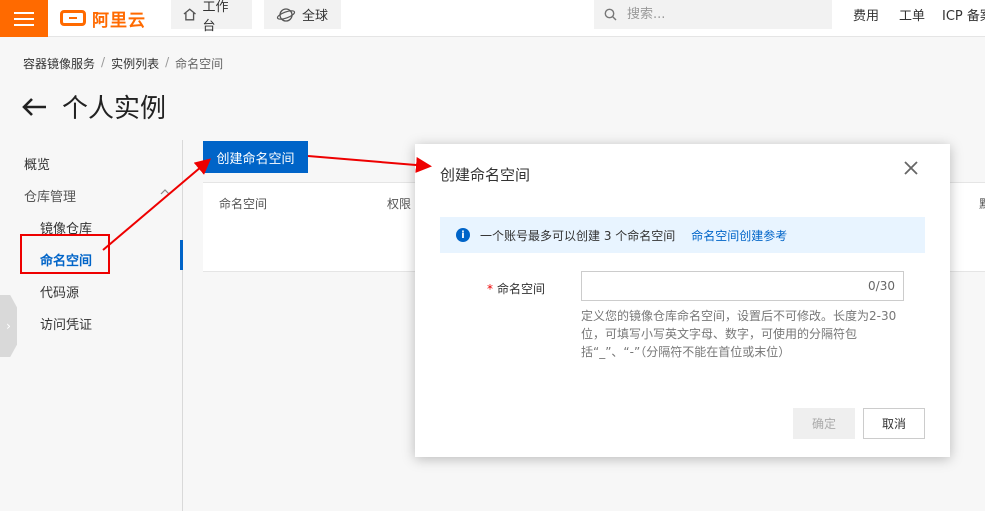 Image resolution: width=985 pixels, height=511 pixels. Describe the element at coordinates (37, 163) in the screenshot. I see `sidebar-item-overview: 概览` at that location.